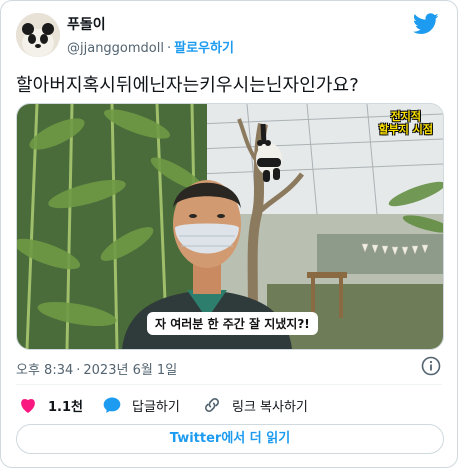 The image size is (458, 468). What do you see at coordinates (204, 48) in the screenshot?
I see `follow-button: 팔로우하기` at bounding box center [204, 48].